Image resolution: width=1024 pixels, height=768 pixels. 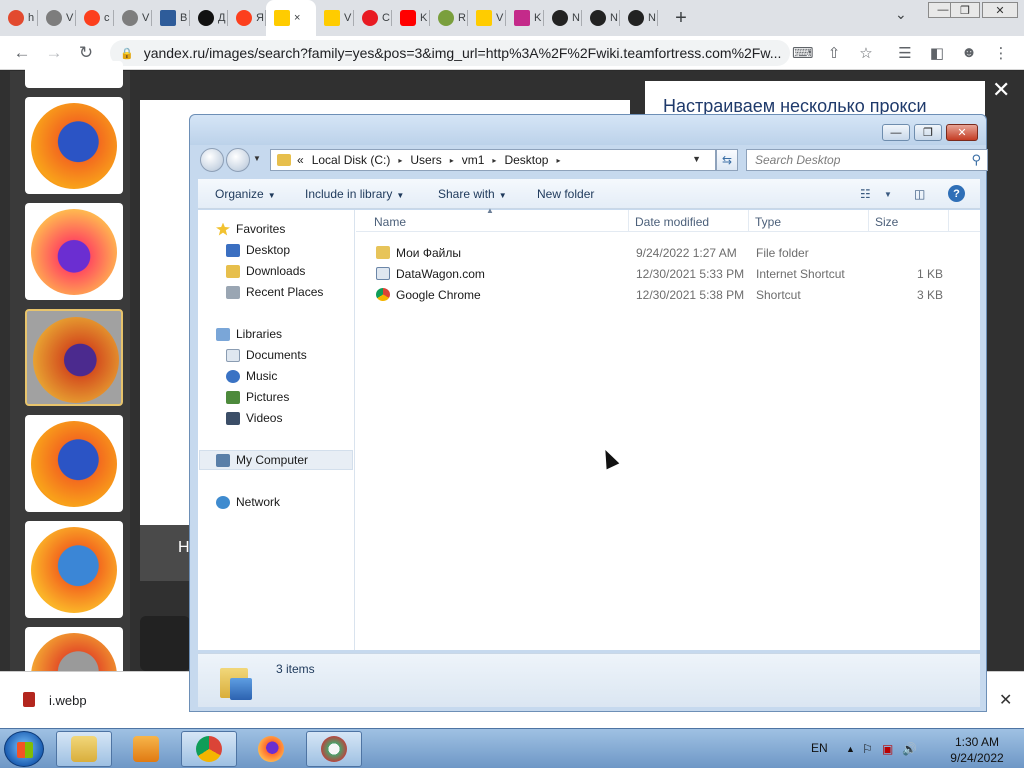 What do you see at coordinates (866, 53) in the screenshot?
I see `bookmark-star-icon: ☆` at bounding box center [866, 53].